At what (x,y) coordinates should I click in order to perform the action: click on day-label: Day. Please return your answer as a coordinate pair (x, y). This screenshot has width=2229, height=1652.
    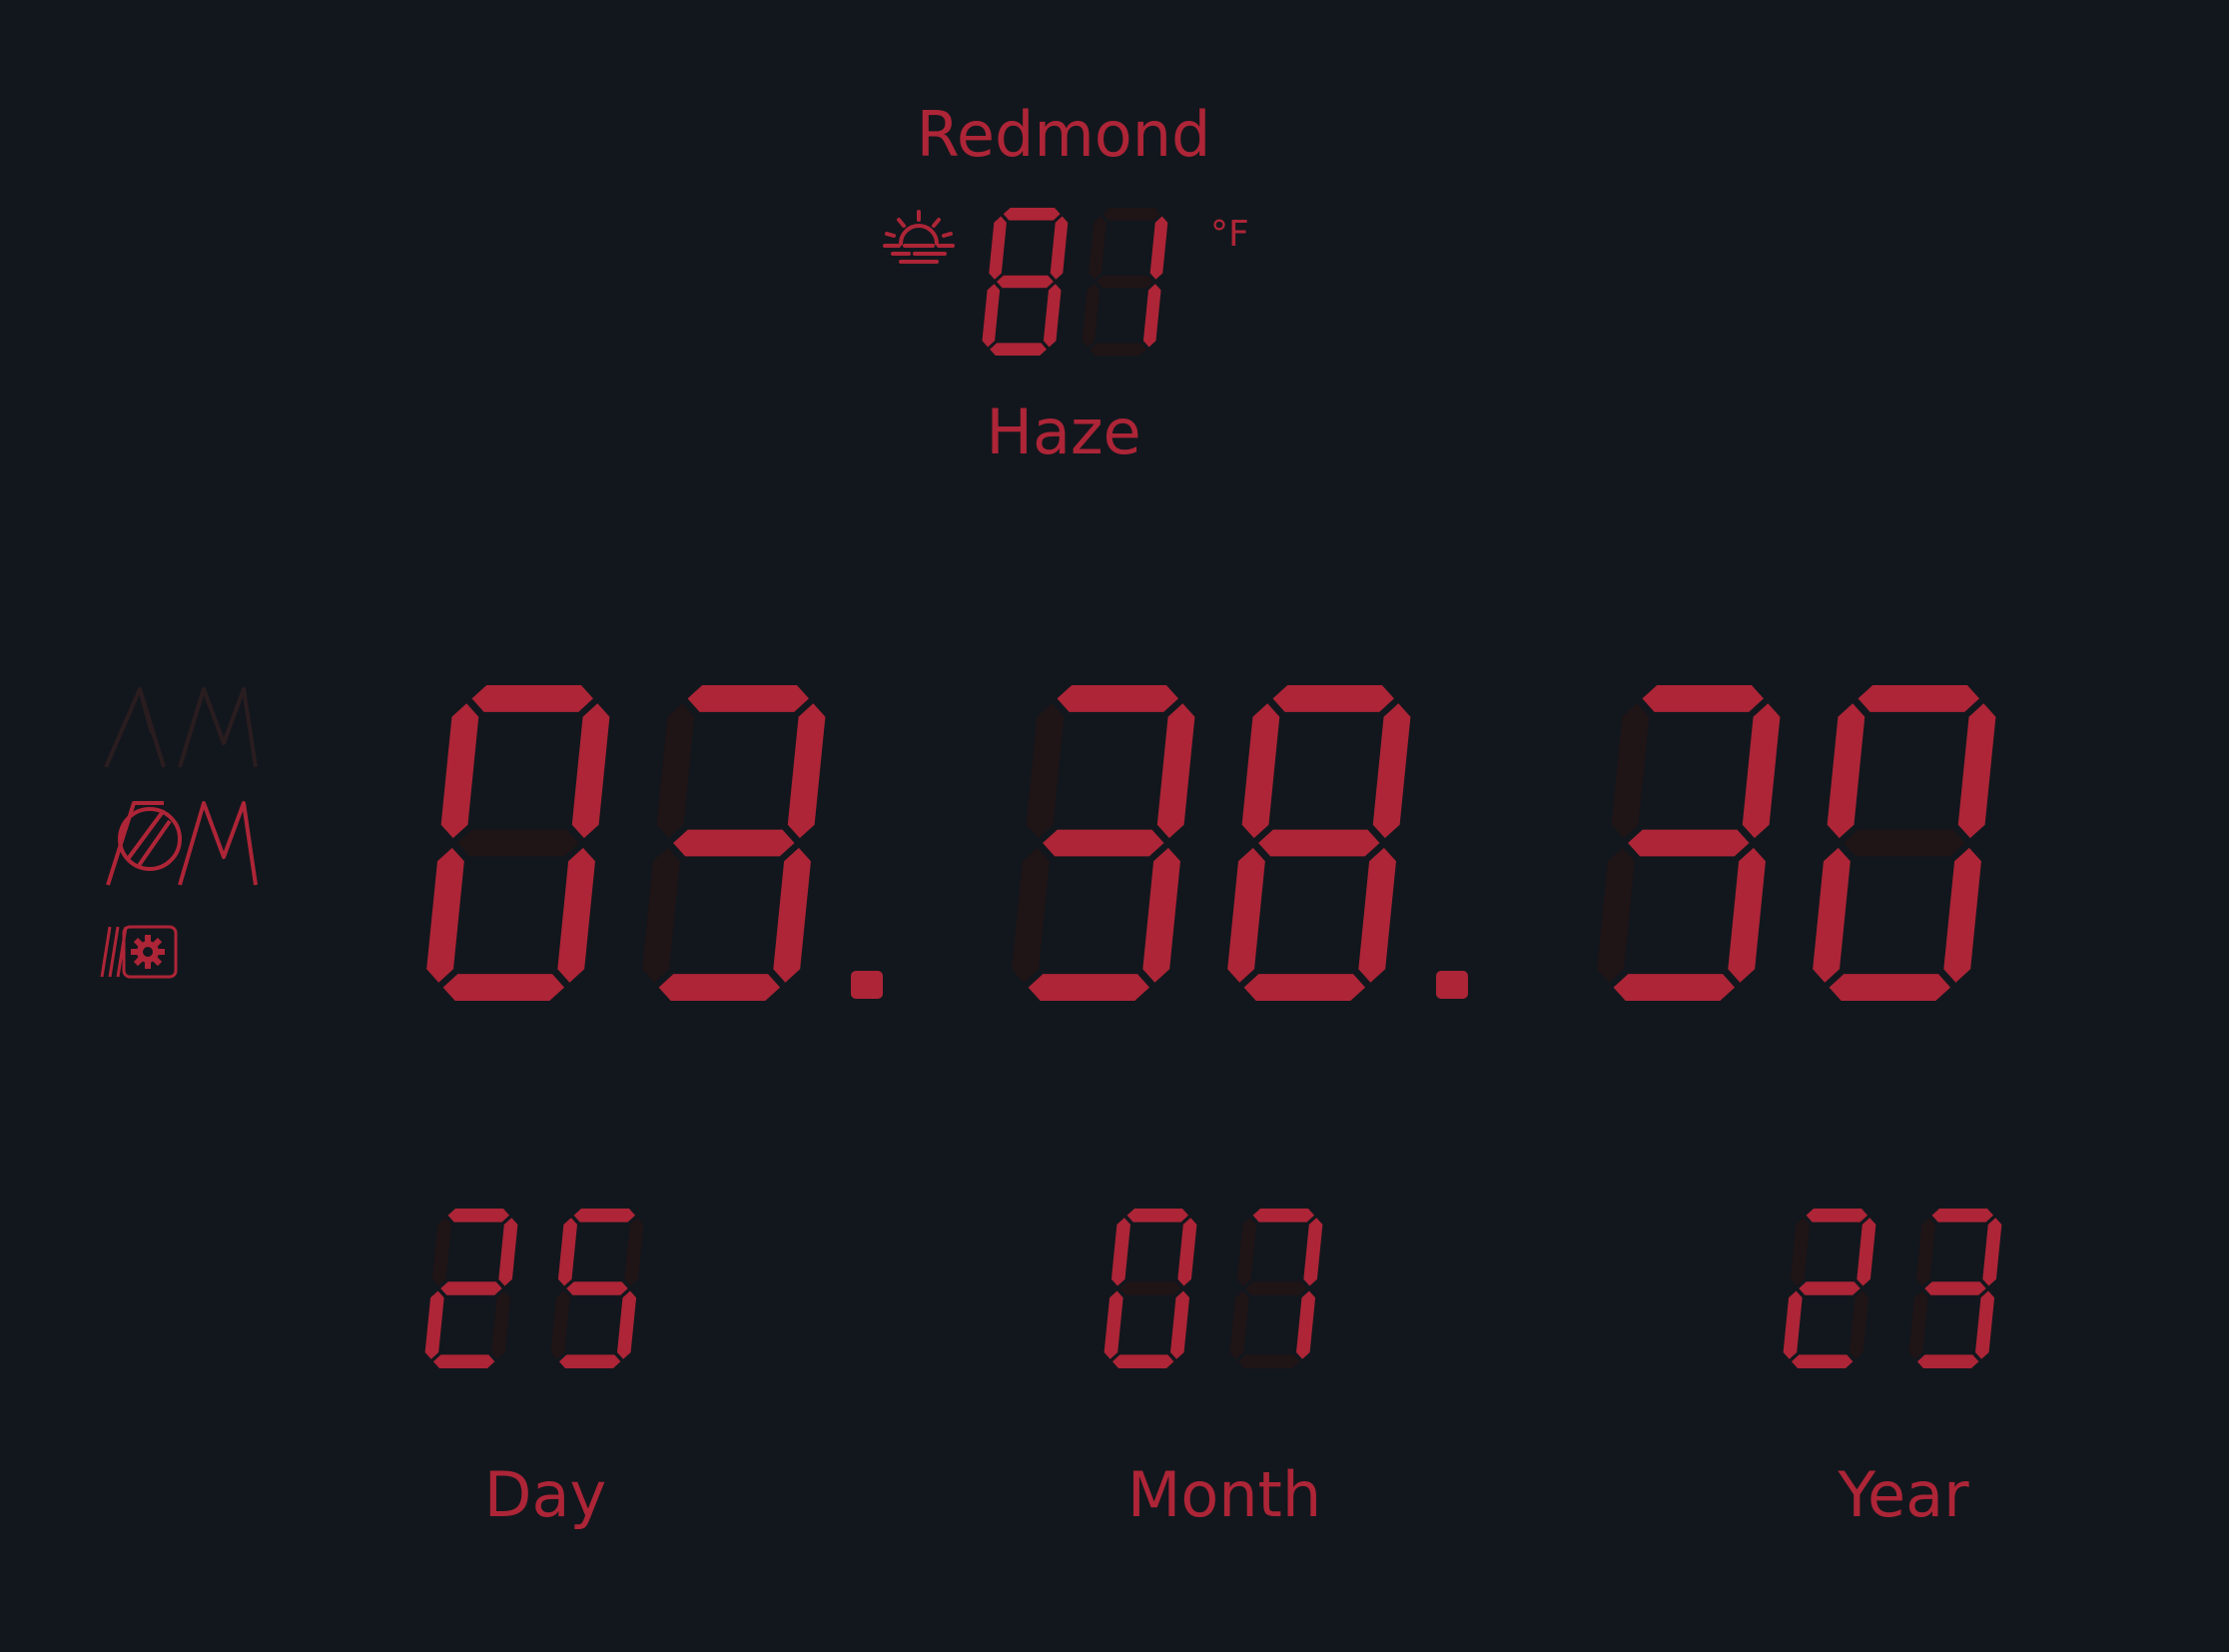
    Looking at the image, I should click on (545, 1494).